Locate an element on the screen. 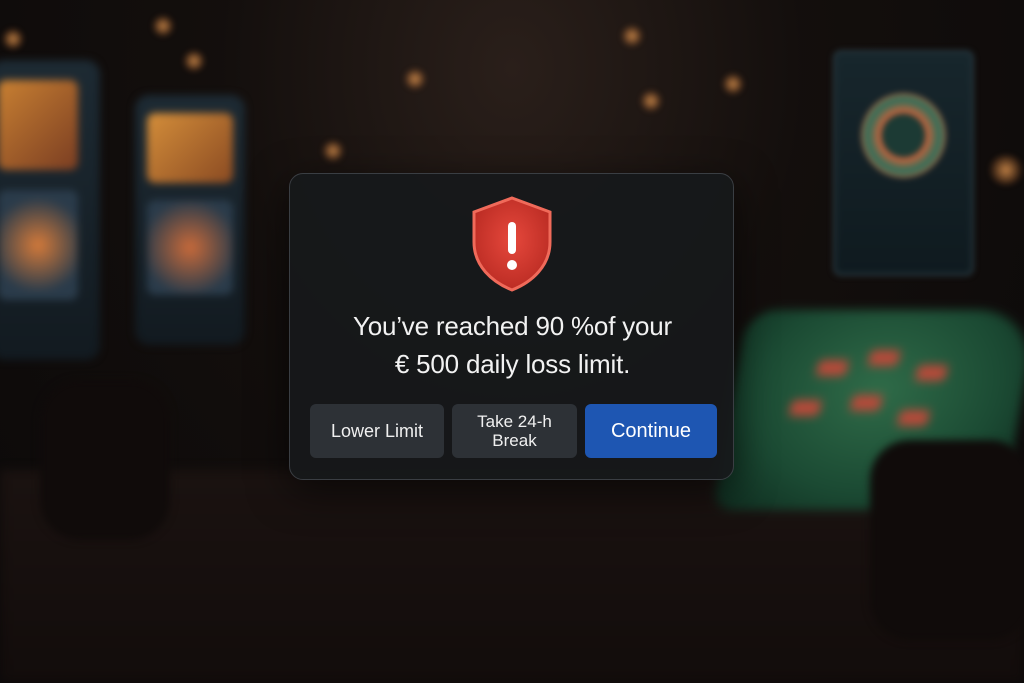 Image resolution: width=1024 pixels, height=683 pixels. take-break-label-line1: Take 24-h is located at coordinates (514, 421).